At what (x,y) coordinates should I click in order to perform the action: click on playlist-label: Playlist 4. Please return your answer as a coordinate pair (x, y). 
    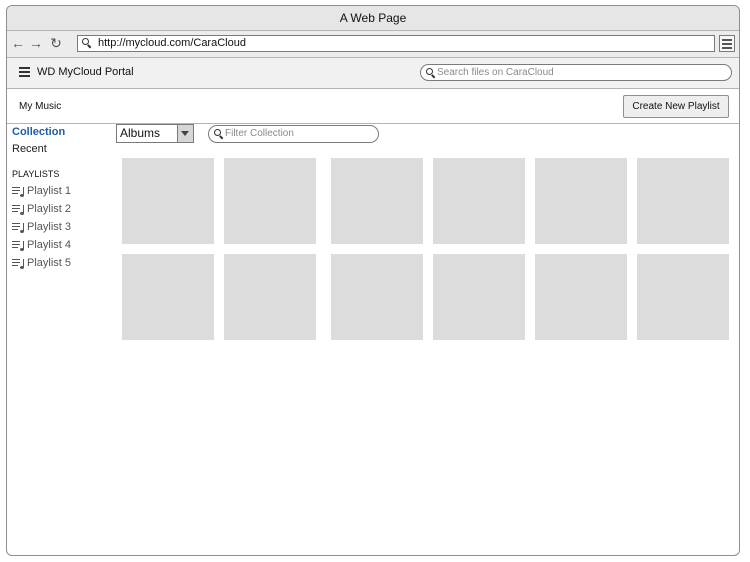
    Looking at the image, I should click on (49, 245).